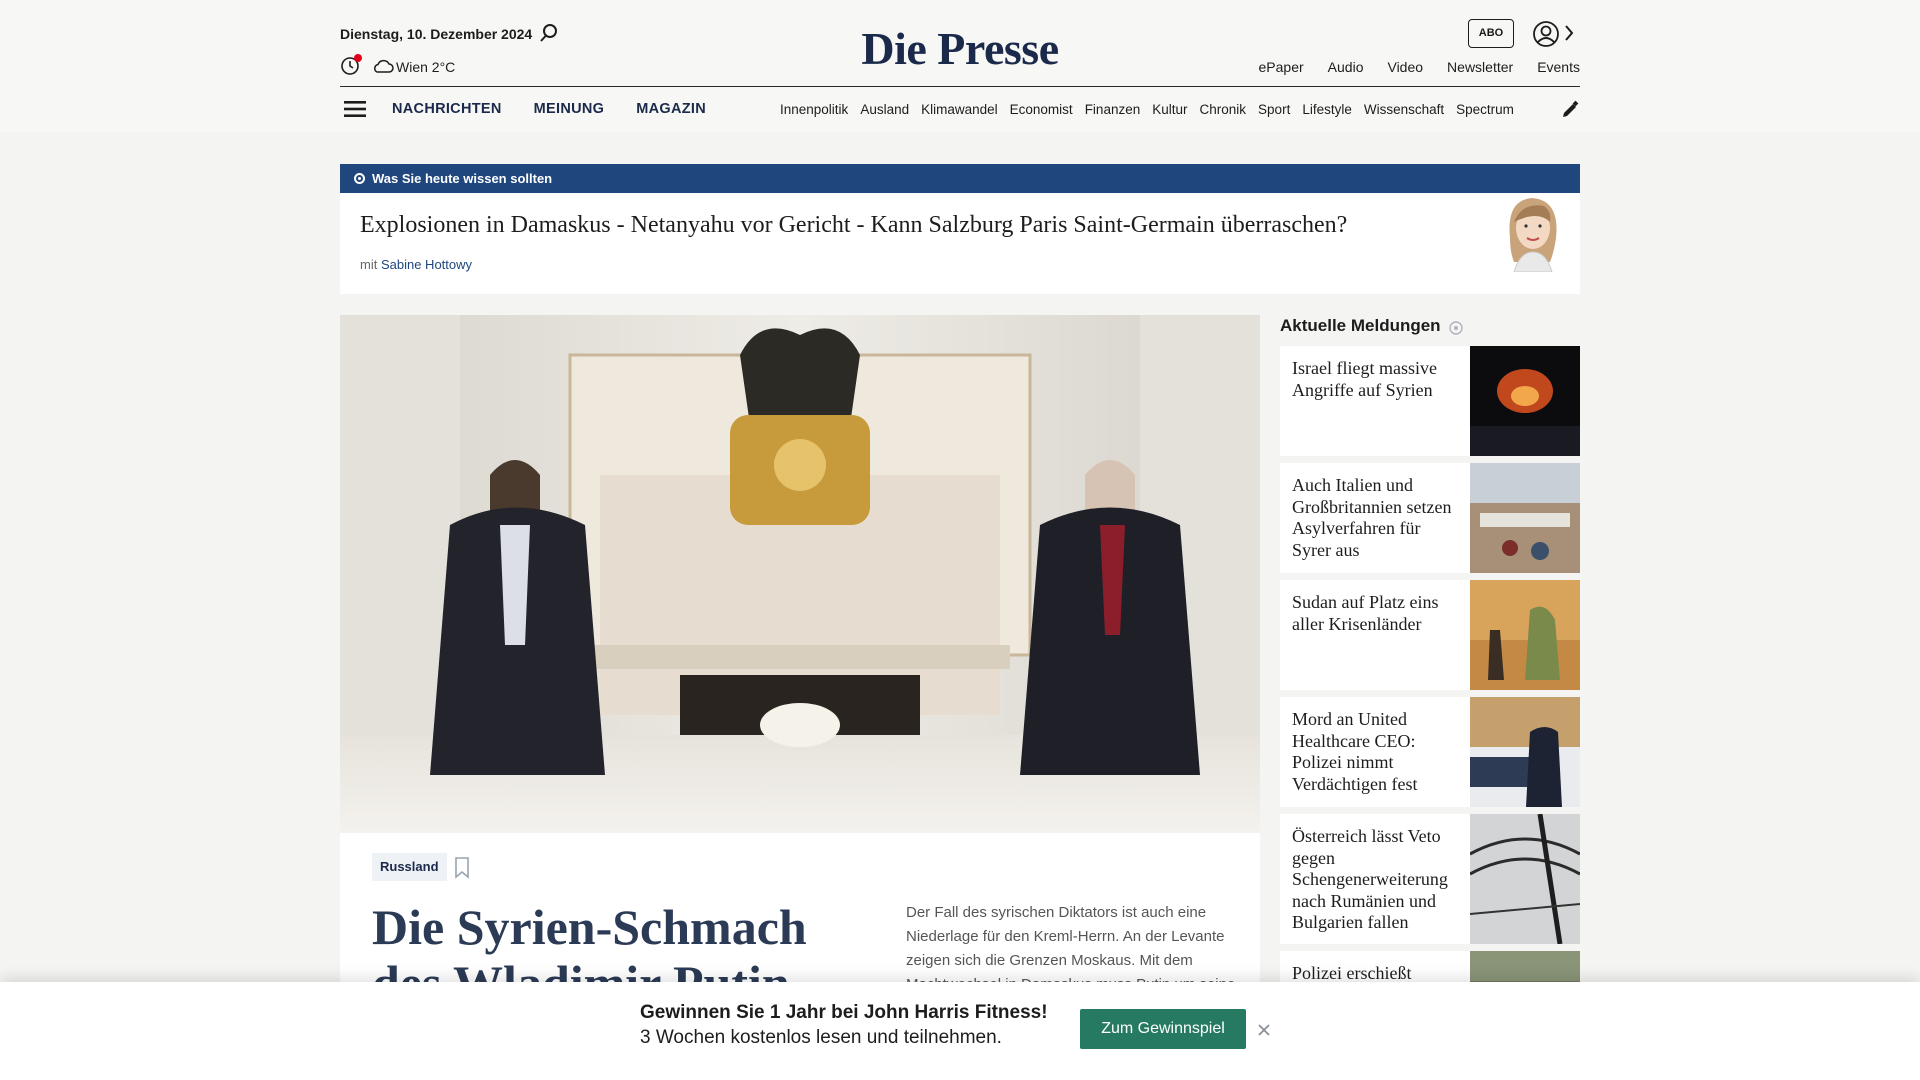 The image size is (1920, 1080). I want to click on top-link-epaper: ePaper, so click(1281, 67).